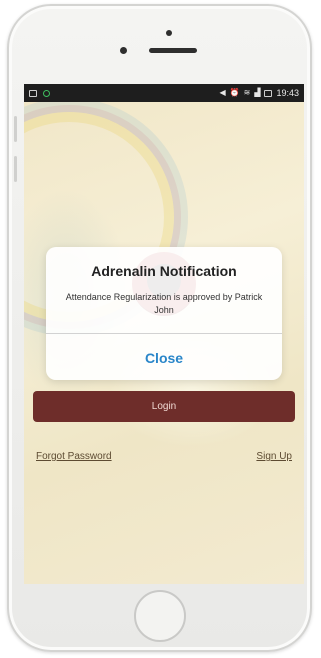 This screenshot has height=658, width=321. What do you see at coordinates (164, 93) in the screenshot?
I see `status-bar: ◀ ⏰ ≋ ▟ 19:43` at bounding box center [164, 93].